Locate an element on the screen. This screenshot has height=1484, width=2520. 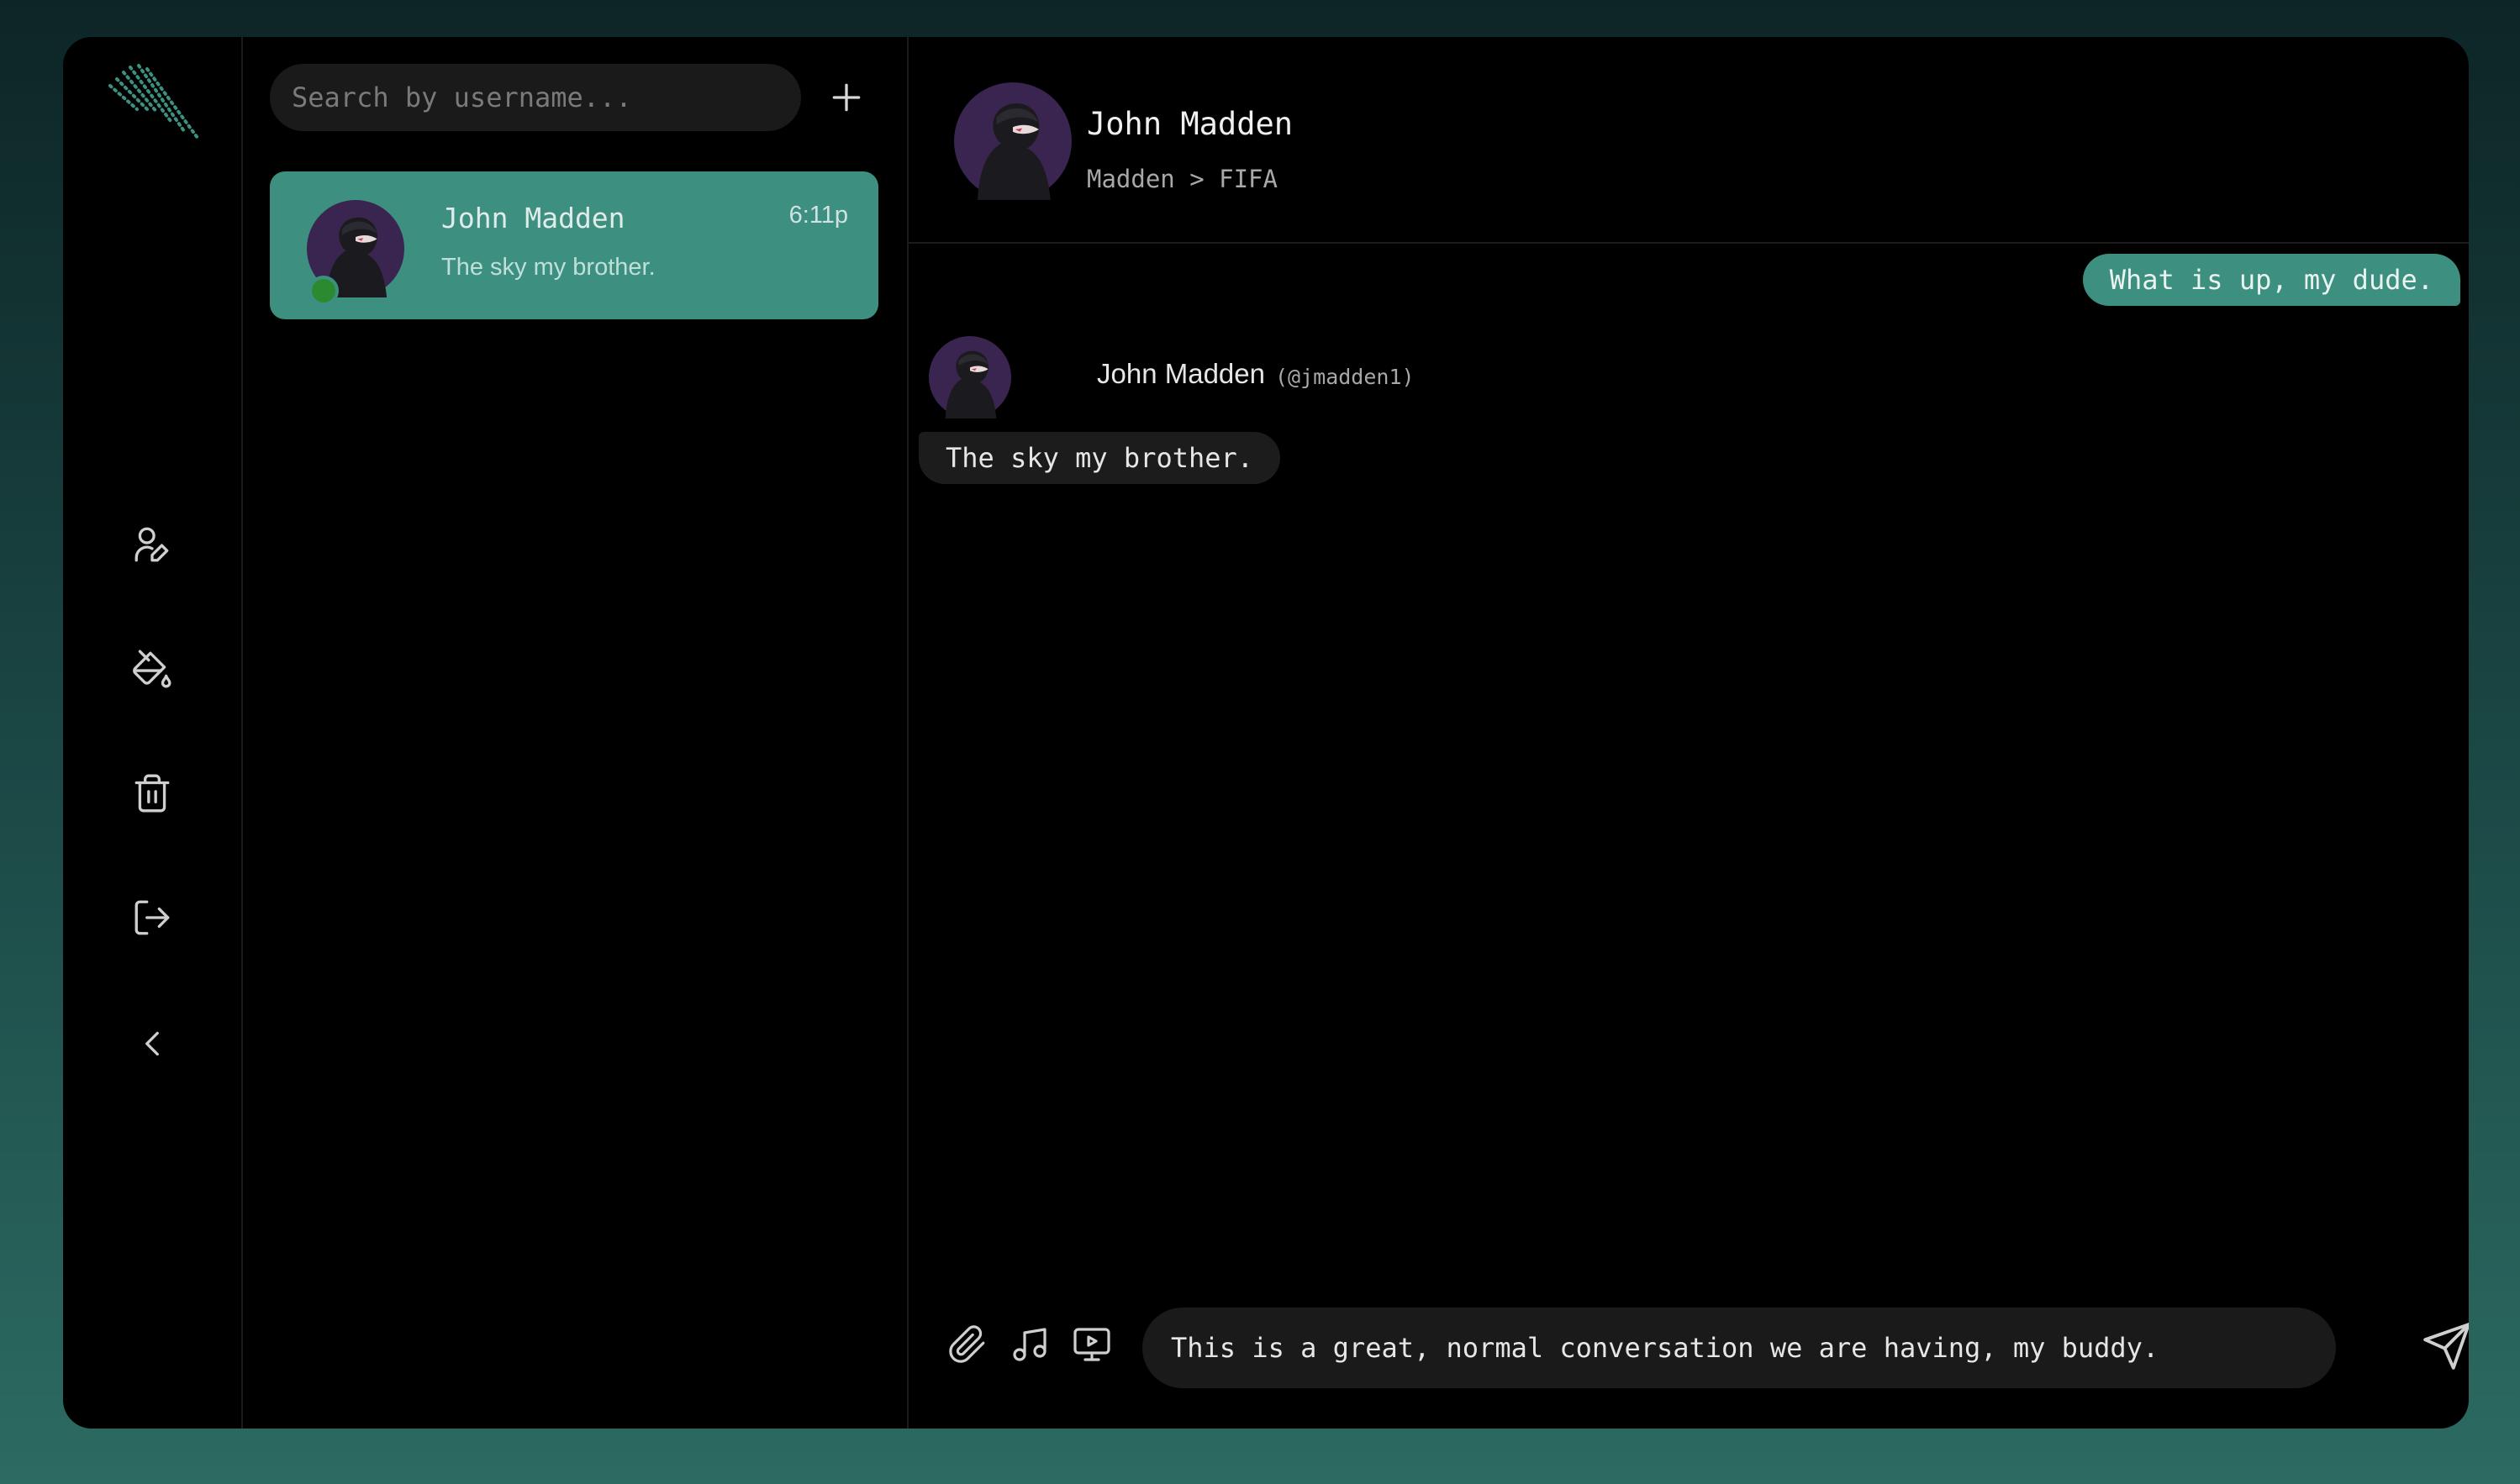
paint-bucket-icon is located at coordinates (152, 669).